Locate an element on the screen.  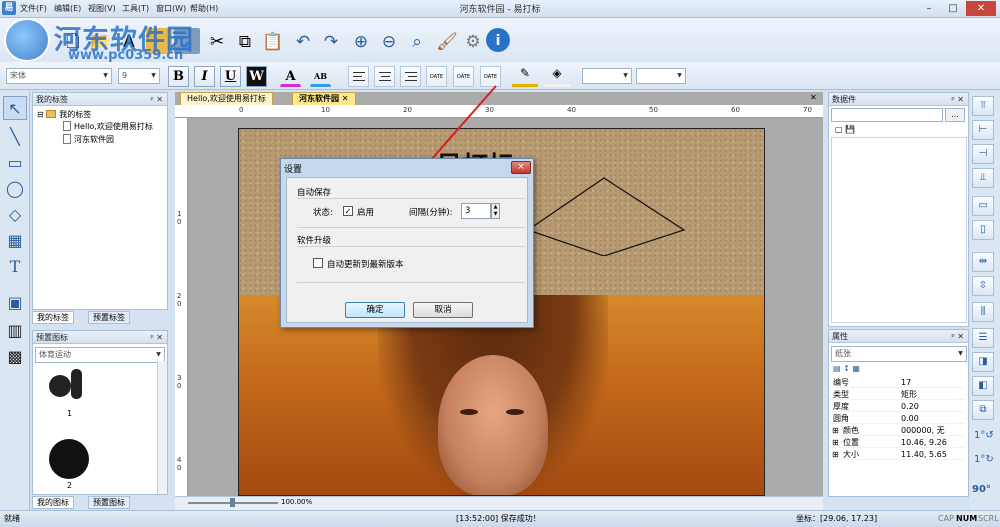
property-row: 位置 10.46, 9.26 ⊞ is located at coordinates (897, 442).